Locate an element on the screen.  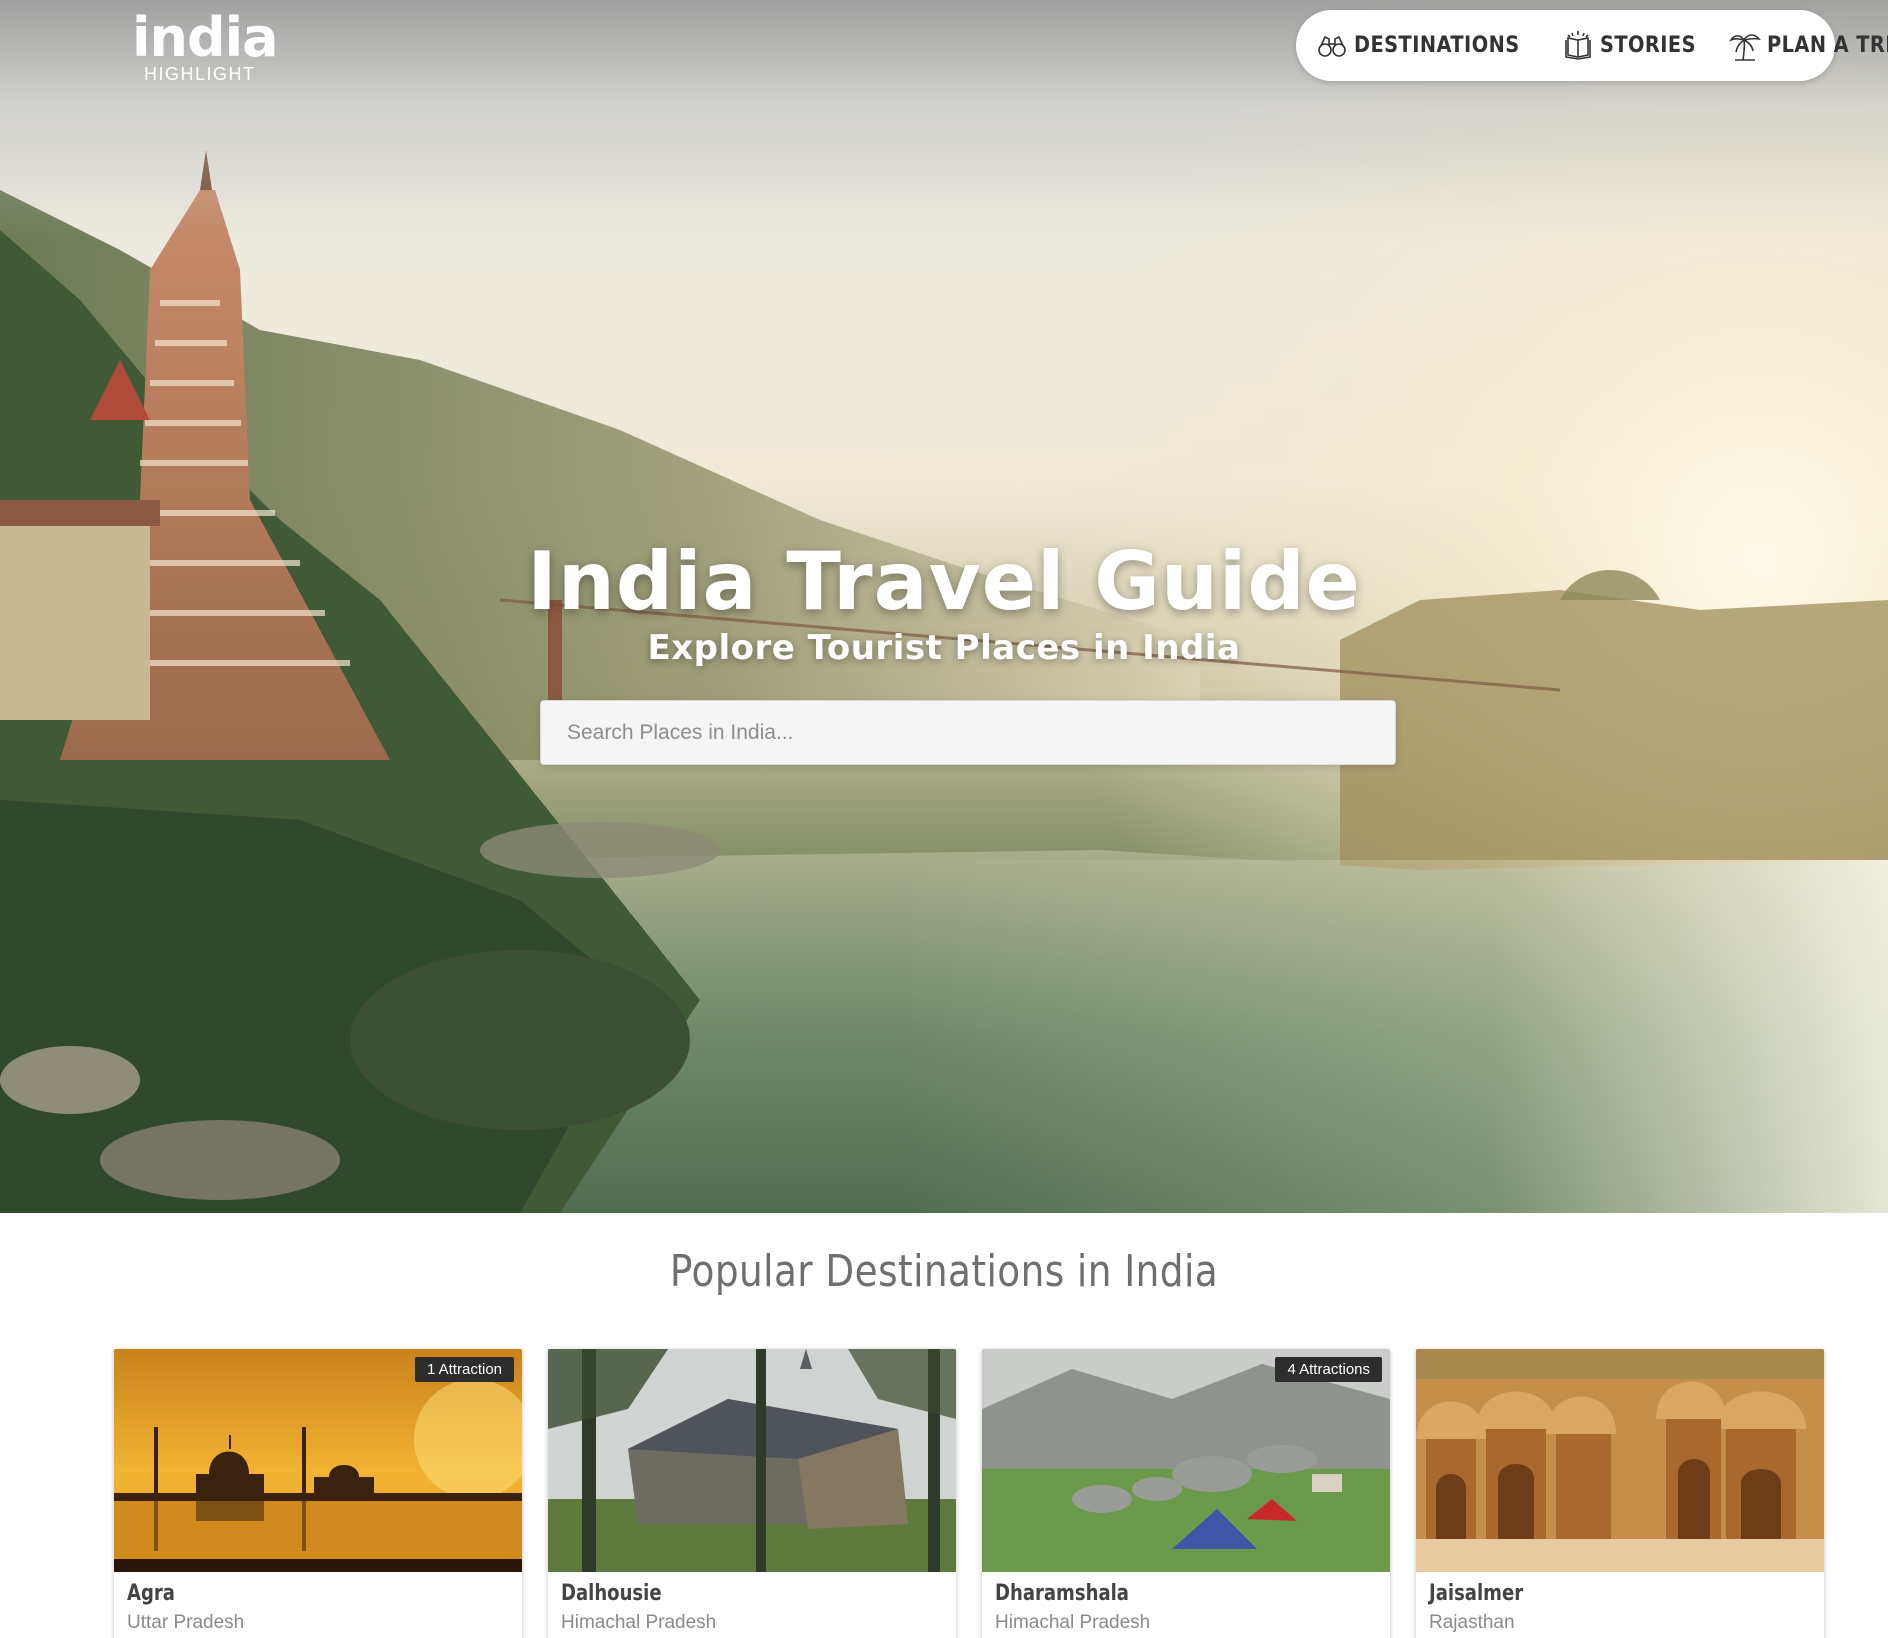
card-image-dharamshala: 4 Attractions is located at coordinates (1186, 1460).